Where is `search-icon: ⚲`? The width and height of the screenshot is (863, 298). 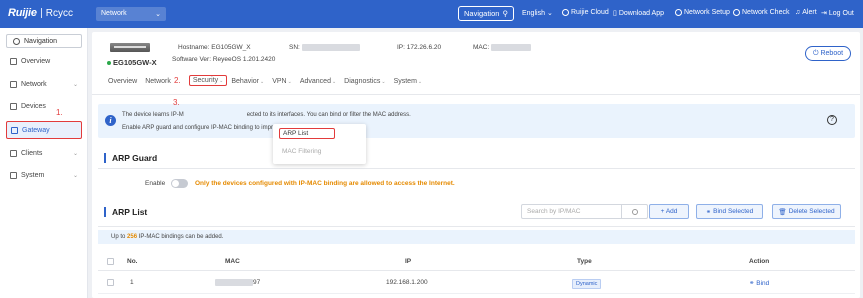
search-icon: ⚲ is located at coordinates (505, 13).